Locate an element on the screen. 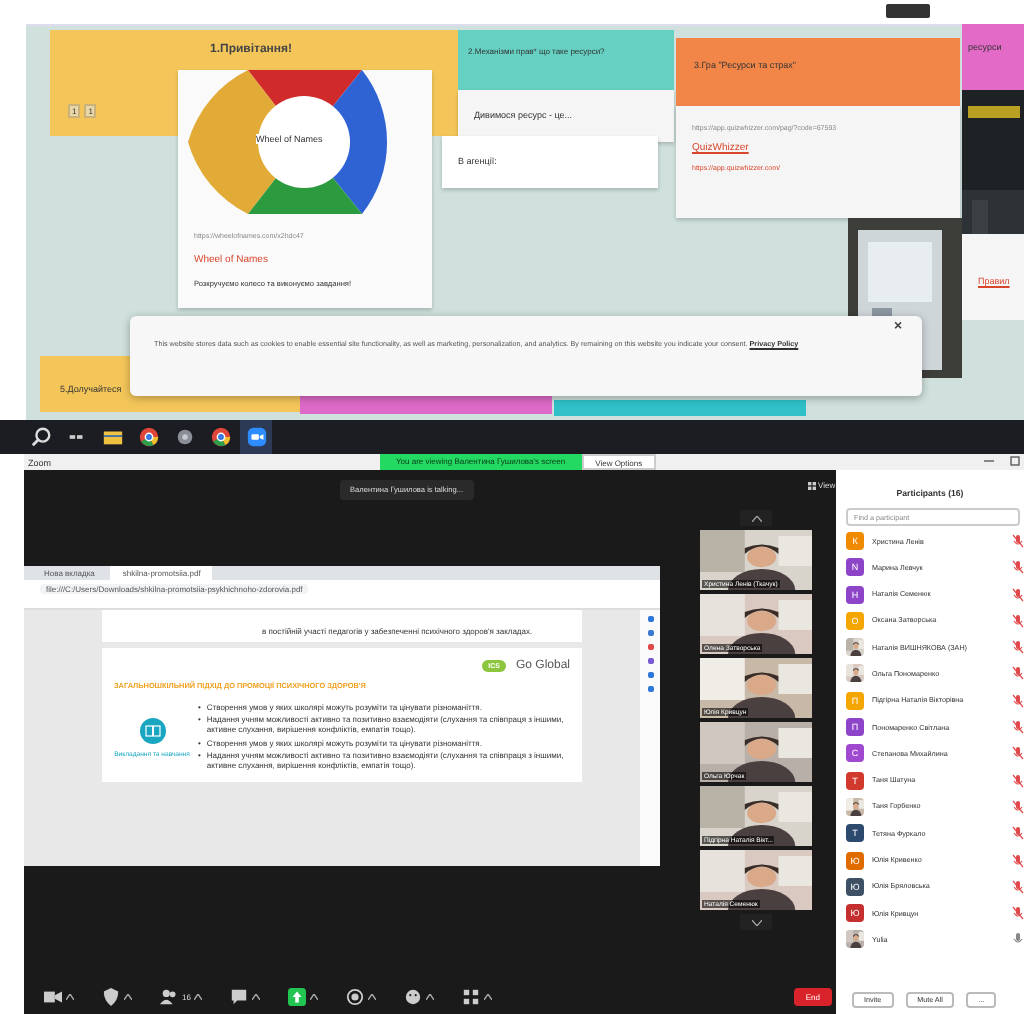 This screenshot has width=1024, height=1014. reactions-icon is located at coordinates (413, 997).